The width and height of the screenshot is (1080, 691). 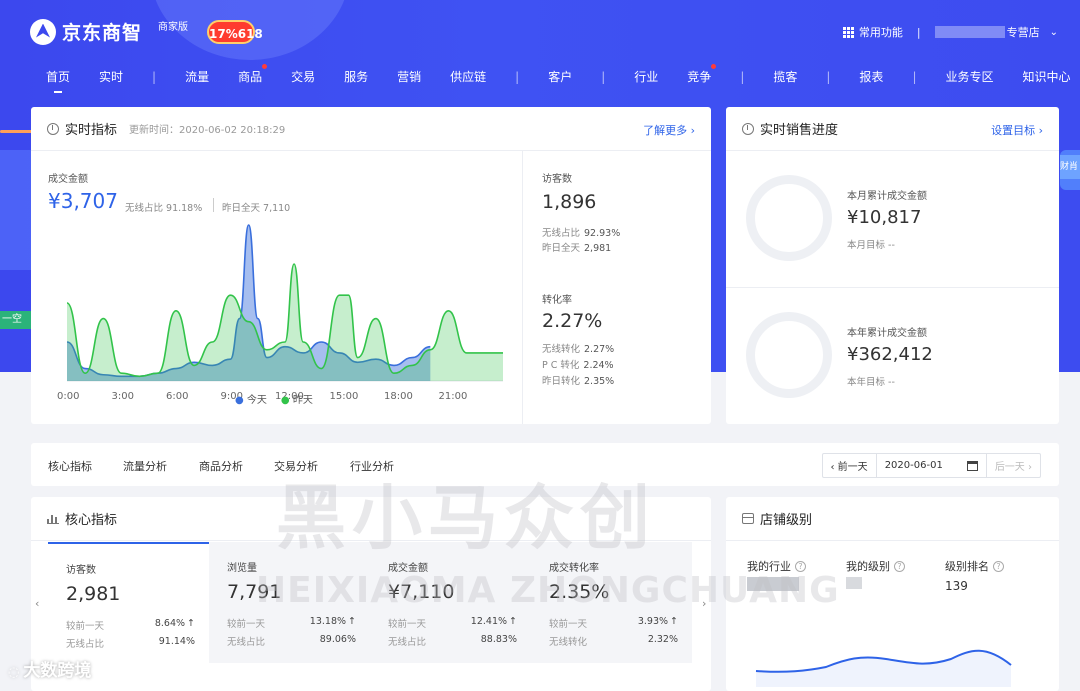 I want to click on bar-chart-icon, so click(x=53, y=518).